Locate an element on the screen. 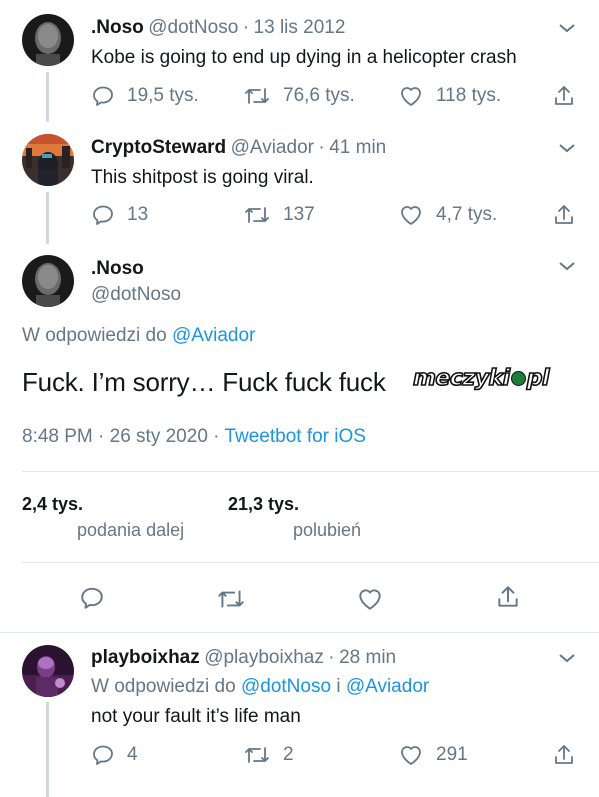  tweet-time: 8:48 PM · 26 sty 2020 · is located at coordinates (121, 436).